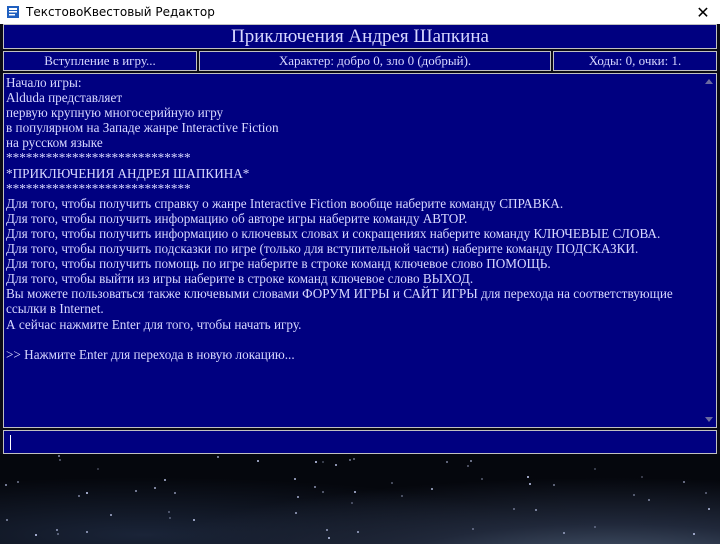  What do you see at coordinates (115, 113) in the screenshot?
I see `story-line: первую крупную многосерийную игру` at bounding box center [115, 113].